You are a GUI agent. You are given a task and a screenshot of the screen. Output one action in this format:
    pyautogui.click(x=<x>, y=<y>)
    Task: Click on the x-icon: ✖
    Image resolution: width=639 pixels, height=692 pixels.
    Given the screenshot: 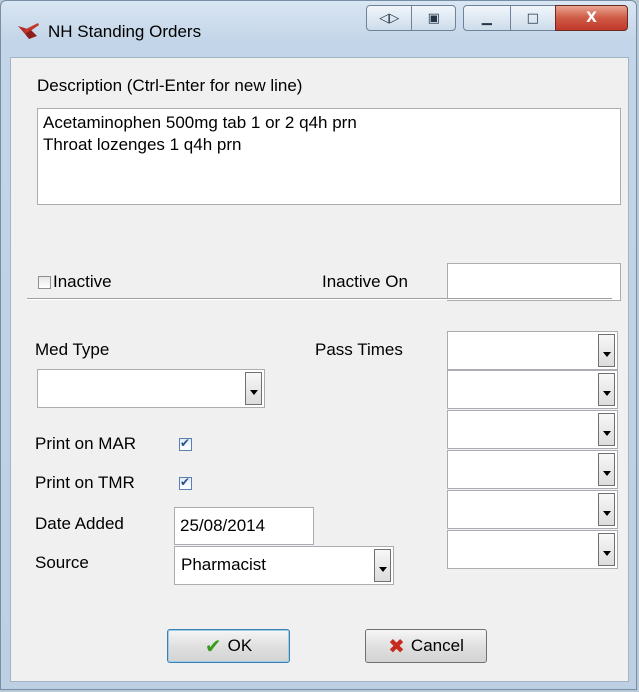 What is the action you would take?
    pyautogui.click(x=396, y=646)
    